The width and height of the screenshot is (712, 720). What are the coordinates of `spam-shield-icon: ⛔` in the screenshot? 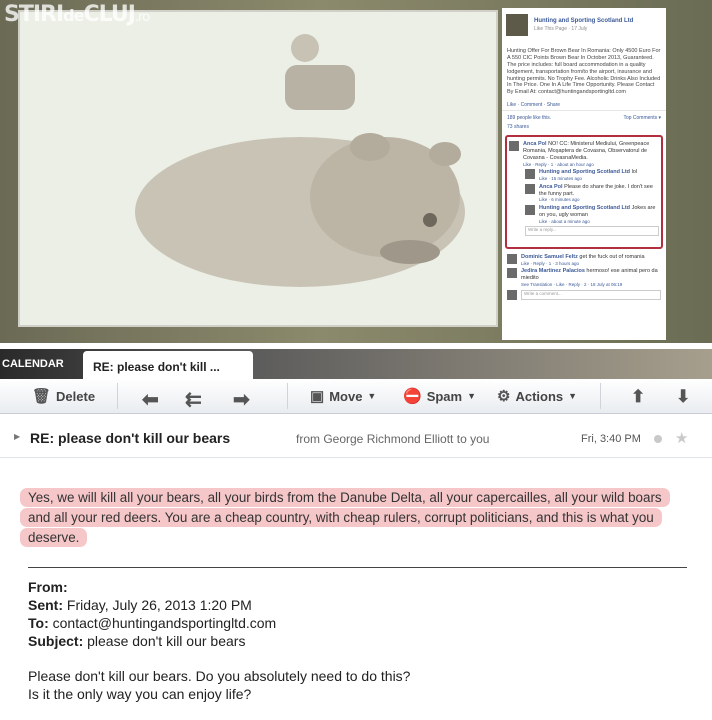 It's located at (412, 396).